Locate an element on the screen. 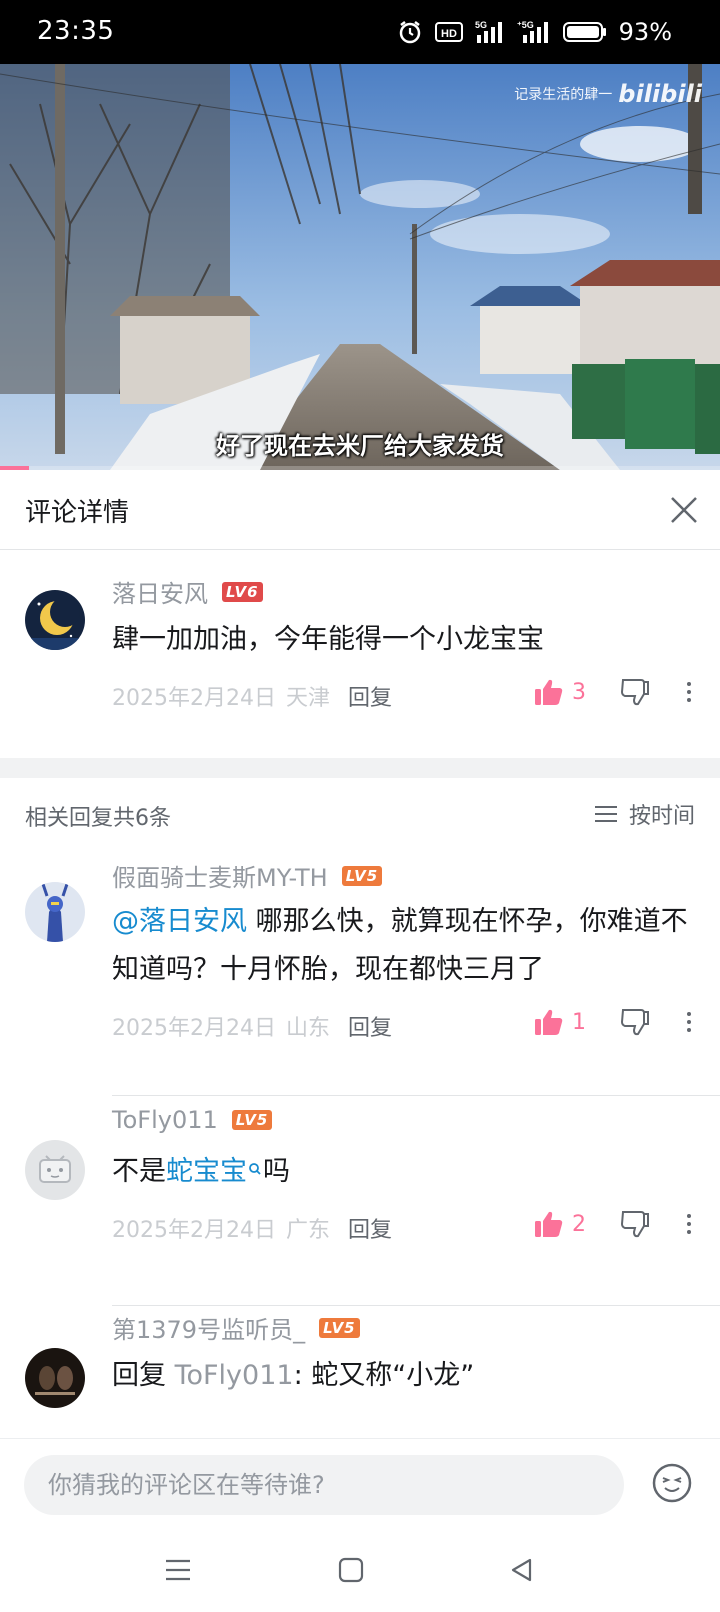 The width and height of the screenshot is (720, 1612). sort-button: 按时间 is located at coordinates (644, 814).